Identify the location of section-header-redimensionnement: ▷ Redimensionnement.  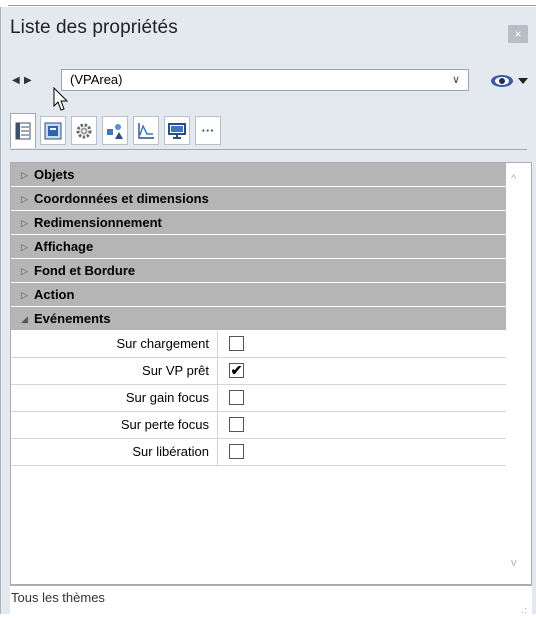
(258, 223).